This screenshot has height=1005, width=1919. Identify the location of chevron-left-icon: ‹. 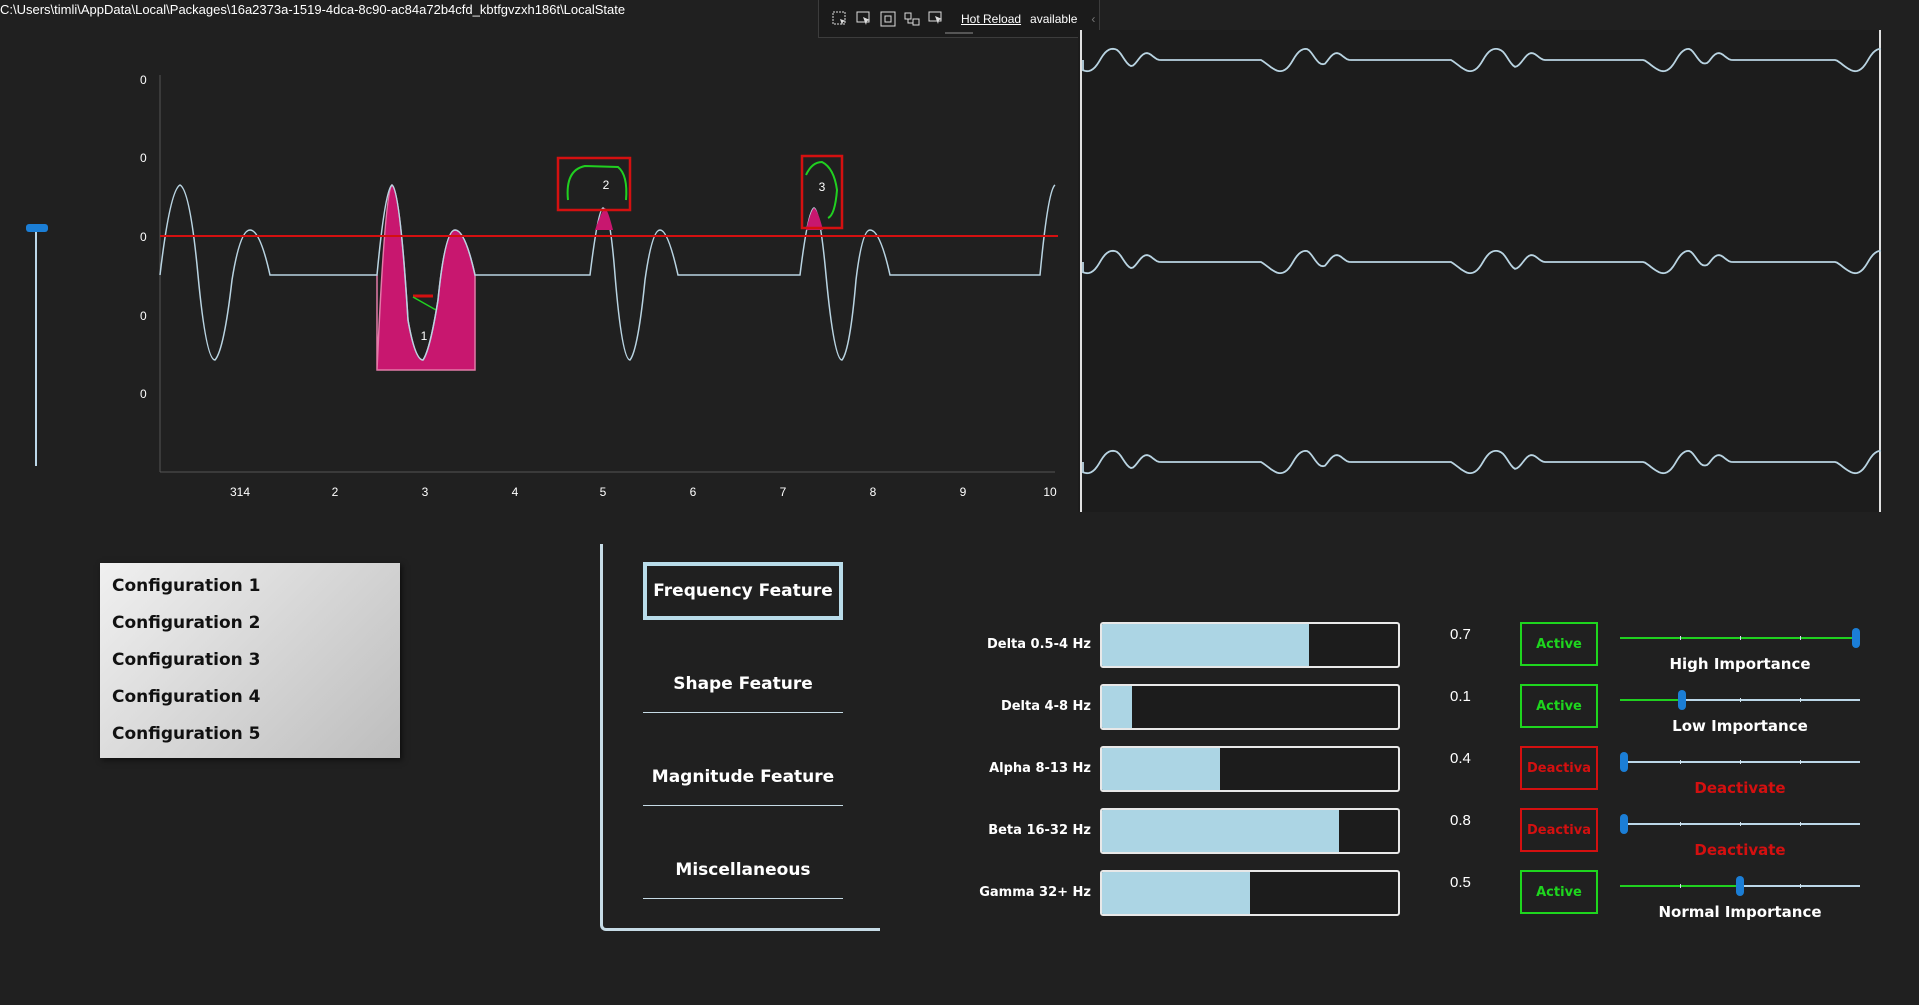
(1093, 19).